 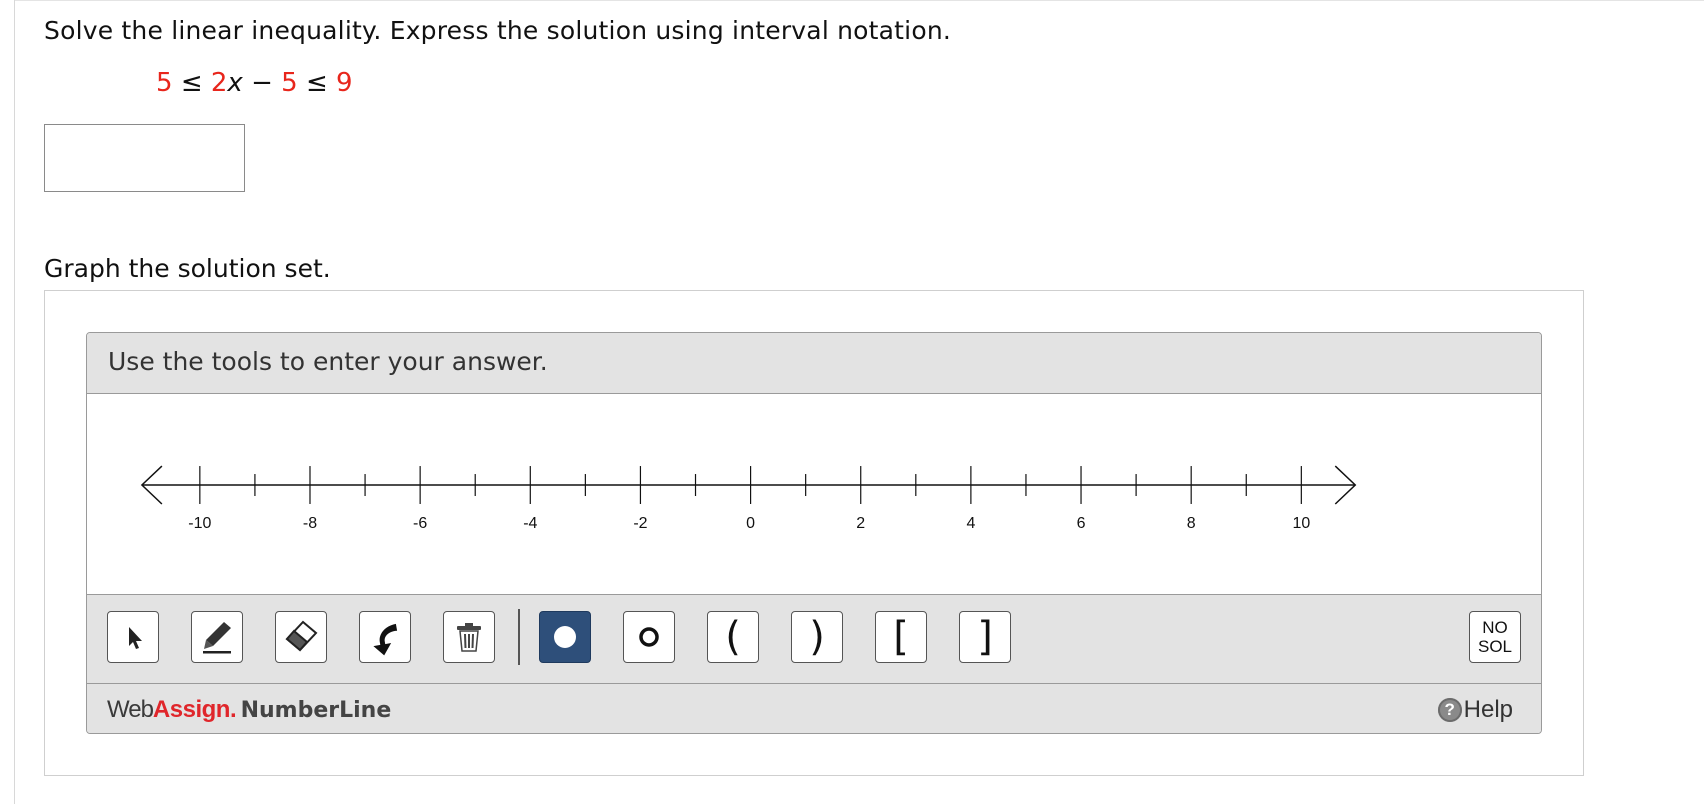 I want to click on filled-circle-icon, so click(x=565, y=637).